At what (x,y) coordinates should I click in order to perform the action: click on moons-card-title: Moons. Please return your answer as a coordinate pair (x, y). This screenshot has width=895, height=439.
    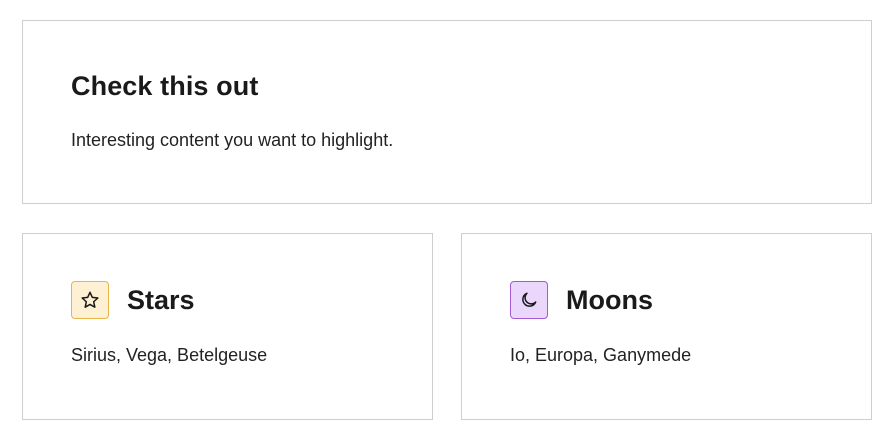
    Looking at the image, I should click on (609, 299).